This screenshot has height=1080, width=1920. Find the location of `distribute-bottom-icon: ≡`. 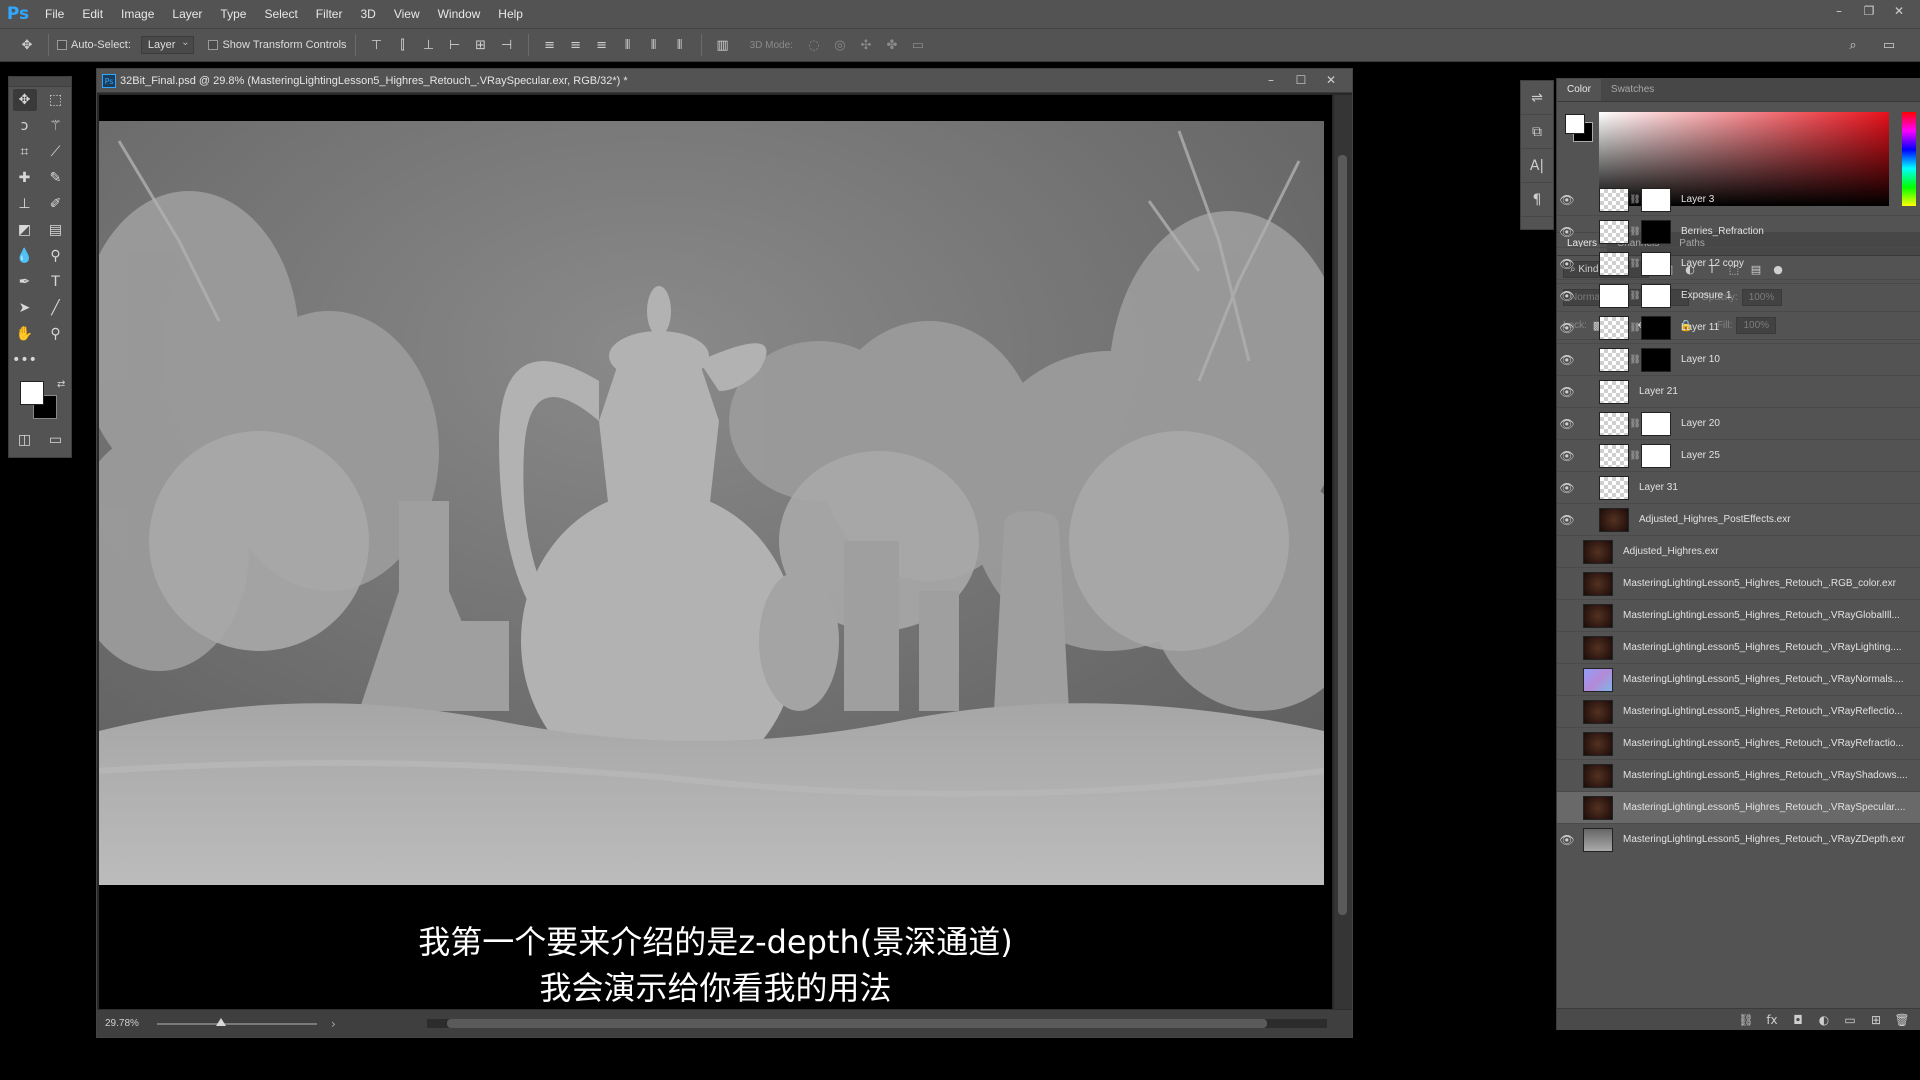

distribute-bottom-icon: ≡ is located at coordinates (602, 45).